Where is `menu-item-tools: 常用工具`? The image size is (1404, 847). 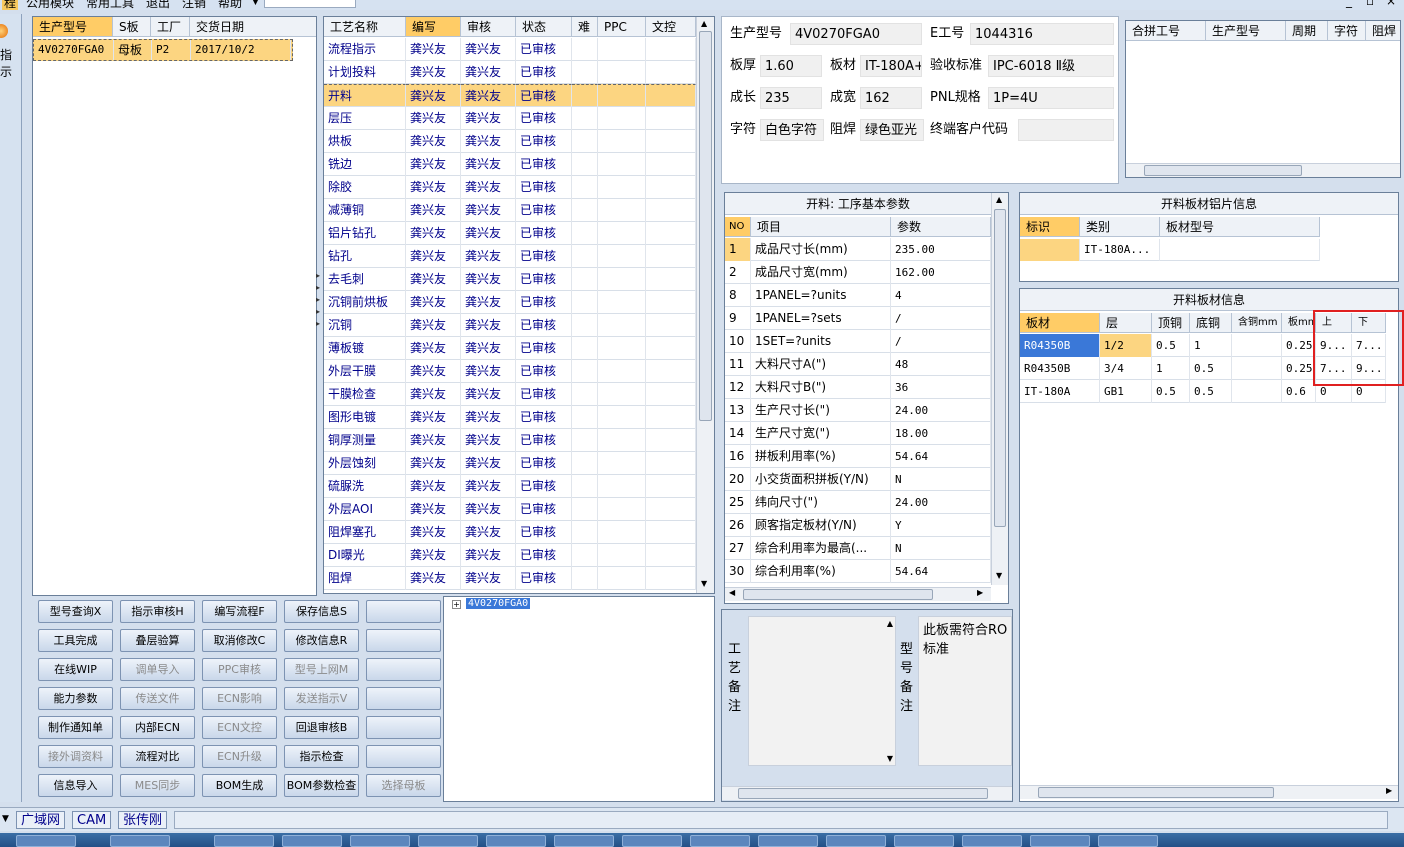 menu-item-tools: 常用工具 is located at coordinates (110, 5).